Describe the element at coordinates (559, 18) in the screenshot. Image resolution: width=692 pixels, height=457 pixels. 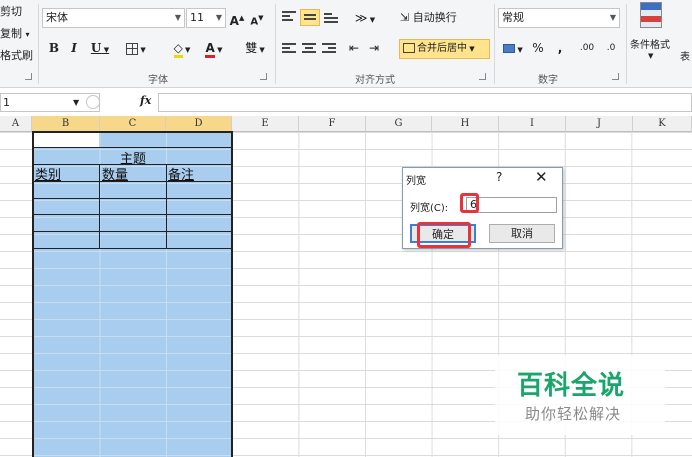
I see `number-format-combo: 常规 ▼` at that location.